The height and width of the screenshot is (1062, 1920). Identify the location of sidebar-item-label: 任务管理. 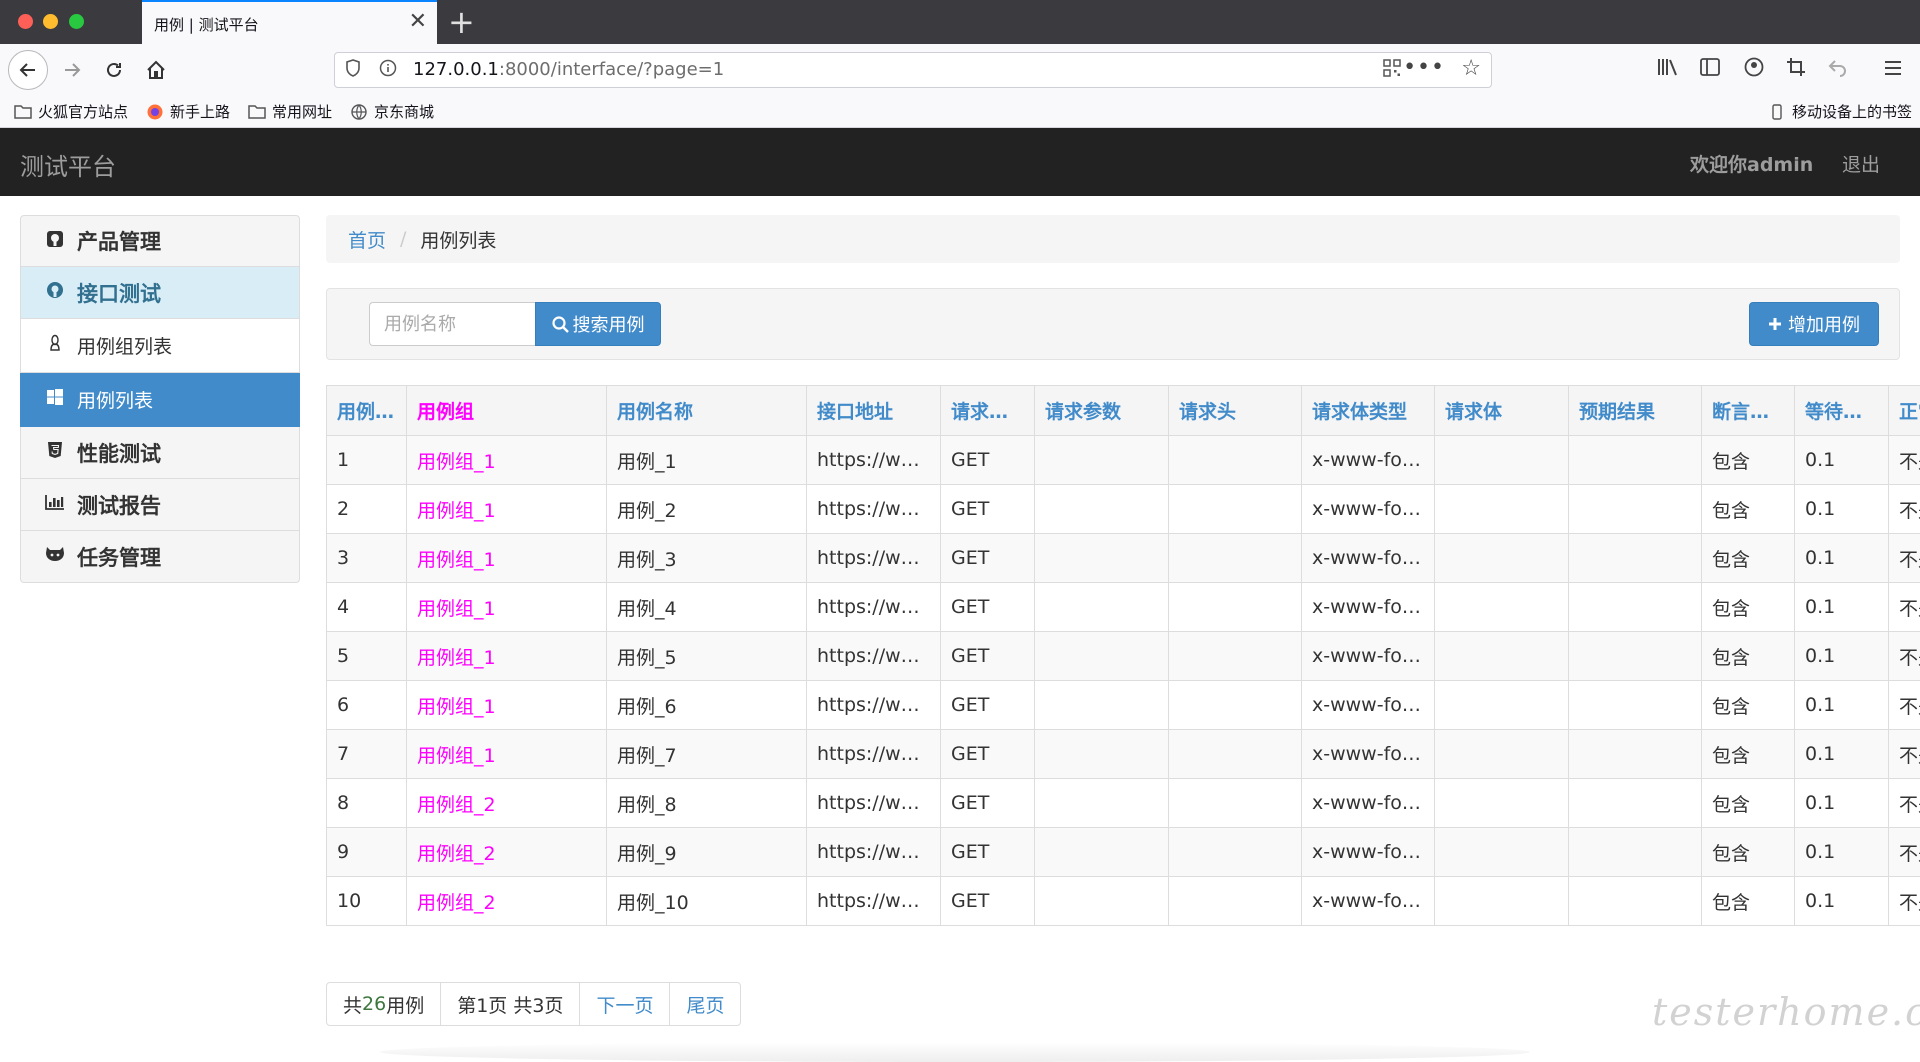
(119, 557).